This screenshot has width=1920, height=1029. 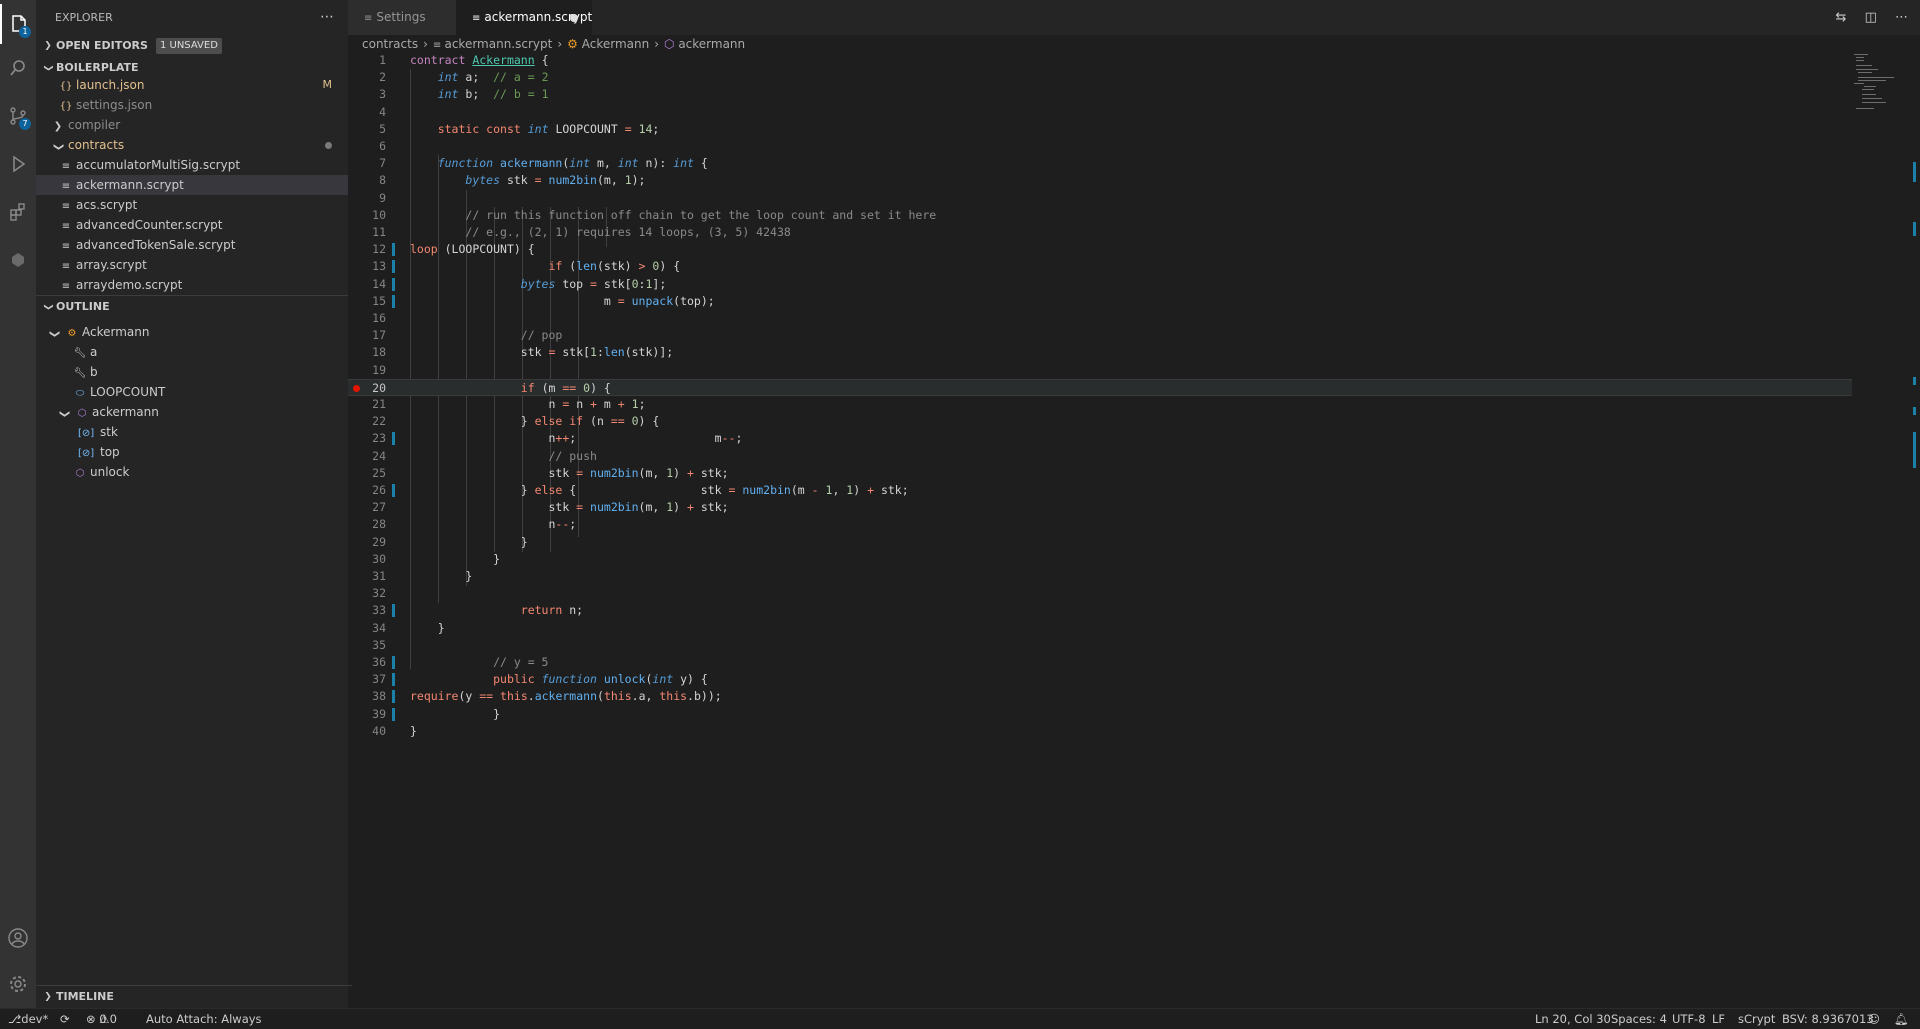 What do you see at coordinates (569, 472) in the screenshot?
I see `code-text: stk = num2bin(m, 1) + stk;` at bounding box center [569, 472].